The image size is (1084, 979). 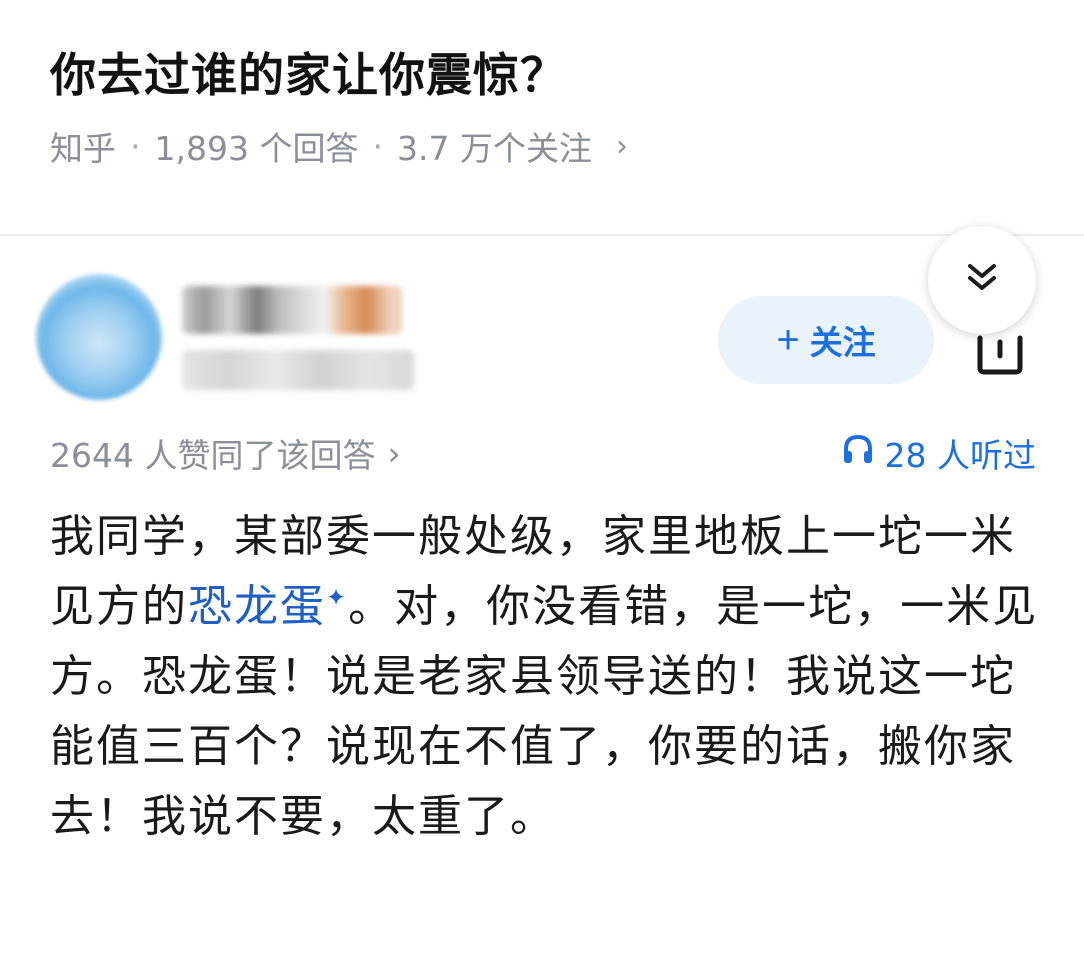 What do you see at coordinates (960, 455) in the screenshot?
I see `listeners-count: 28 人听过` at bounding box center [960, 455].